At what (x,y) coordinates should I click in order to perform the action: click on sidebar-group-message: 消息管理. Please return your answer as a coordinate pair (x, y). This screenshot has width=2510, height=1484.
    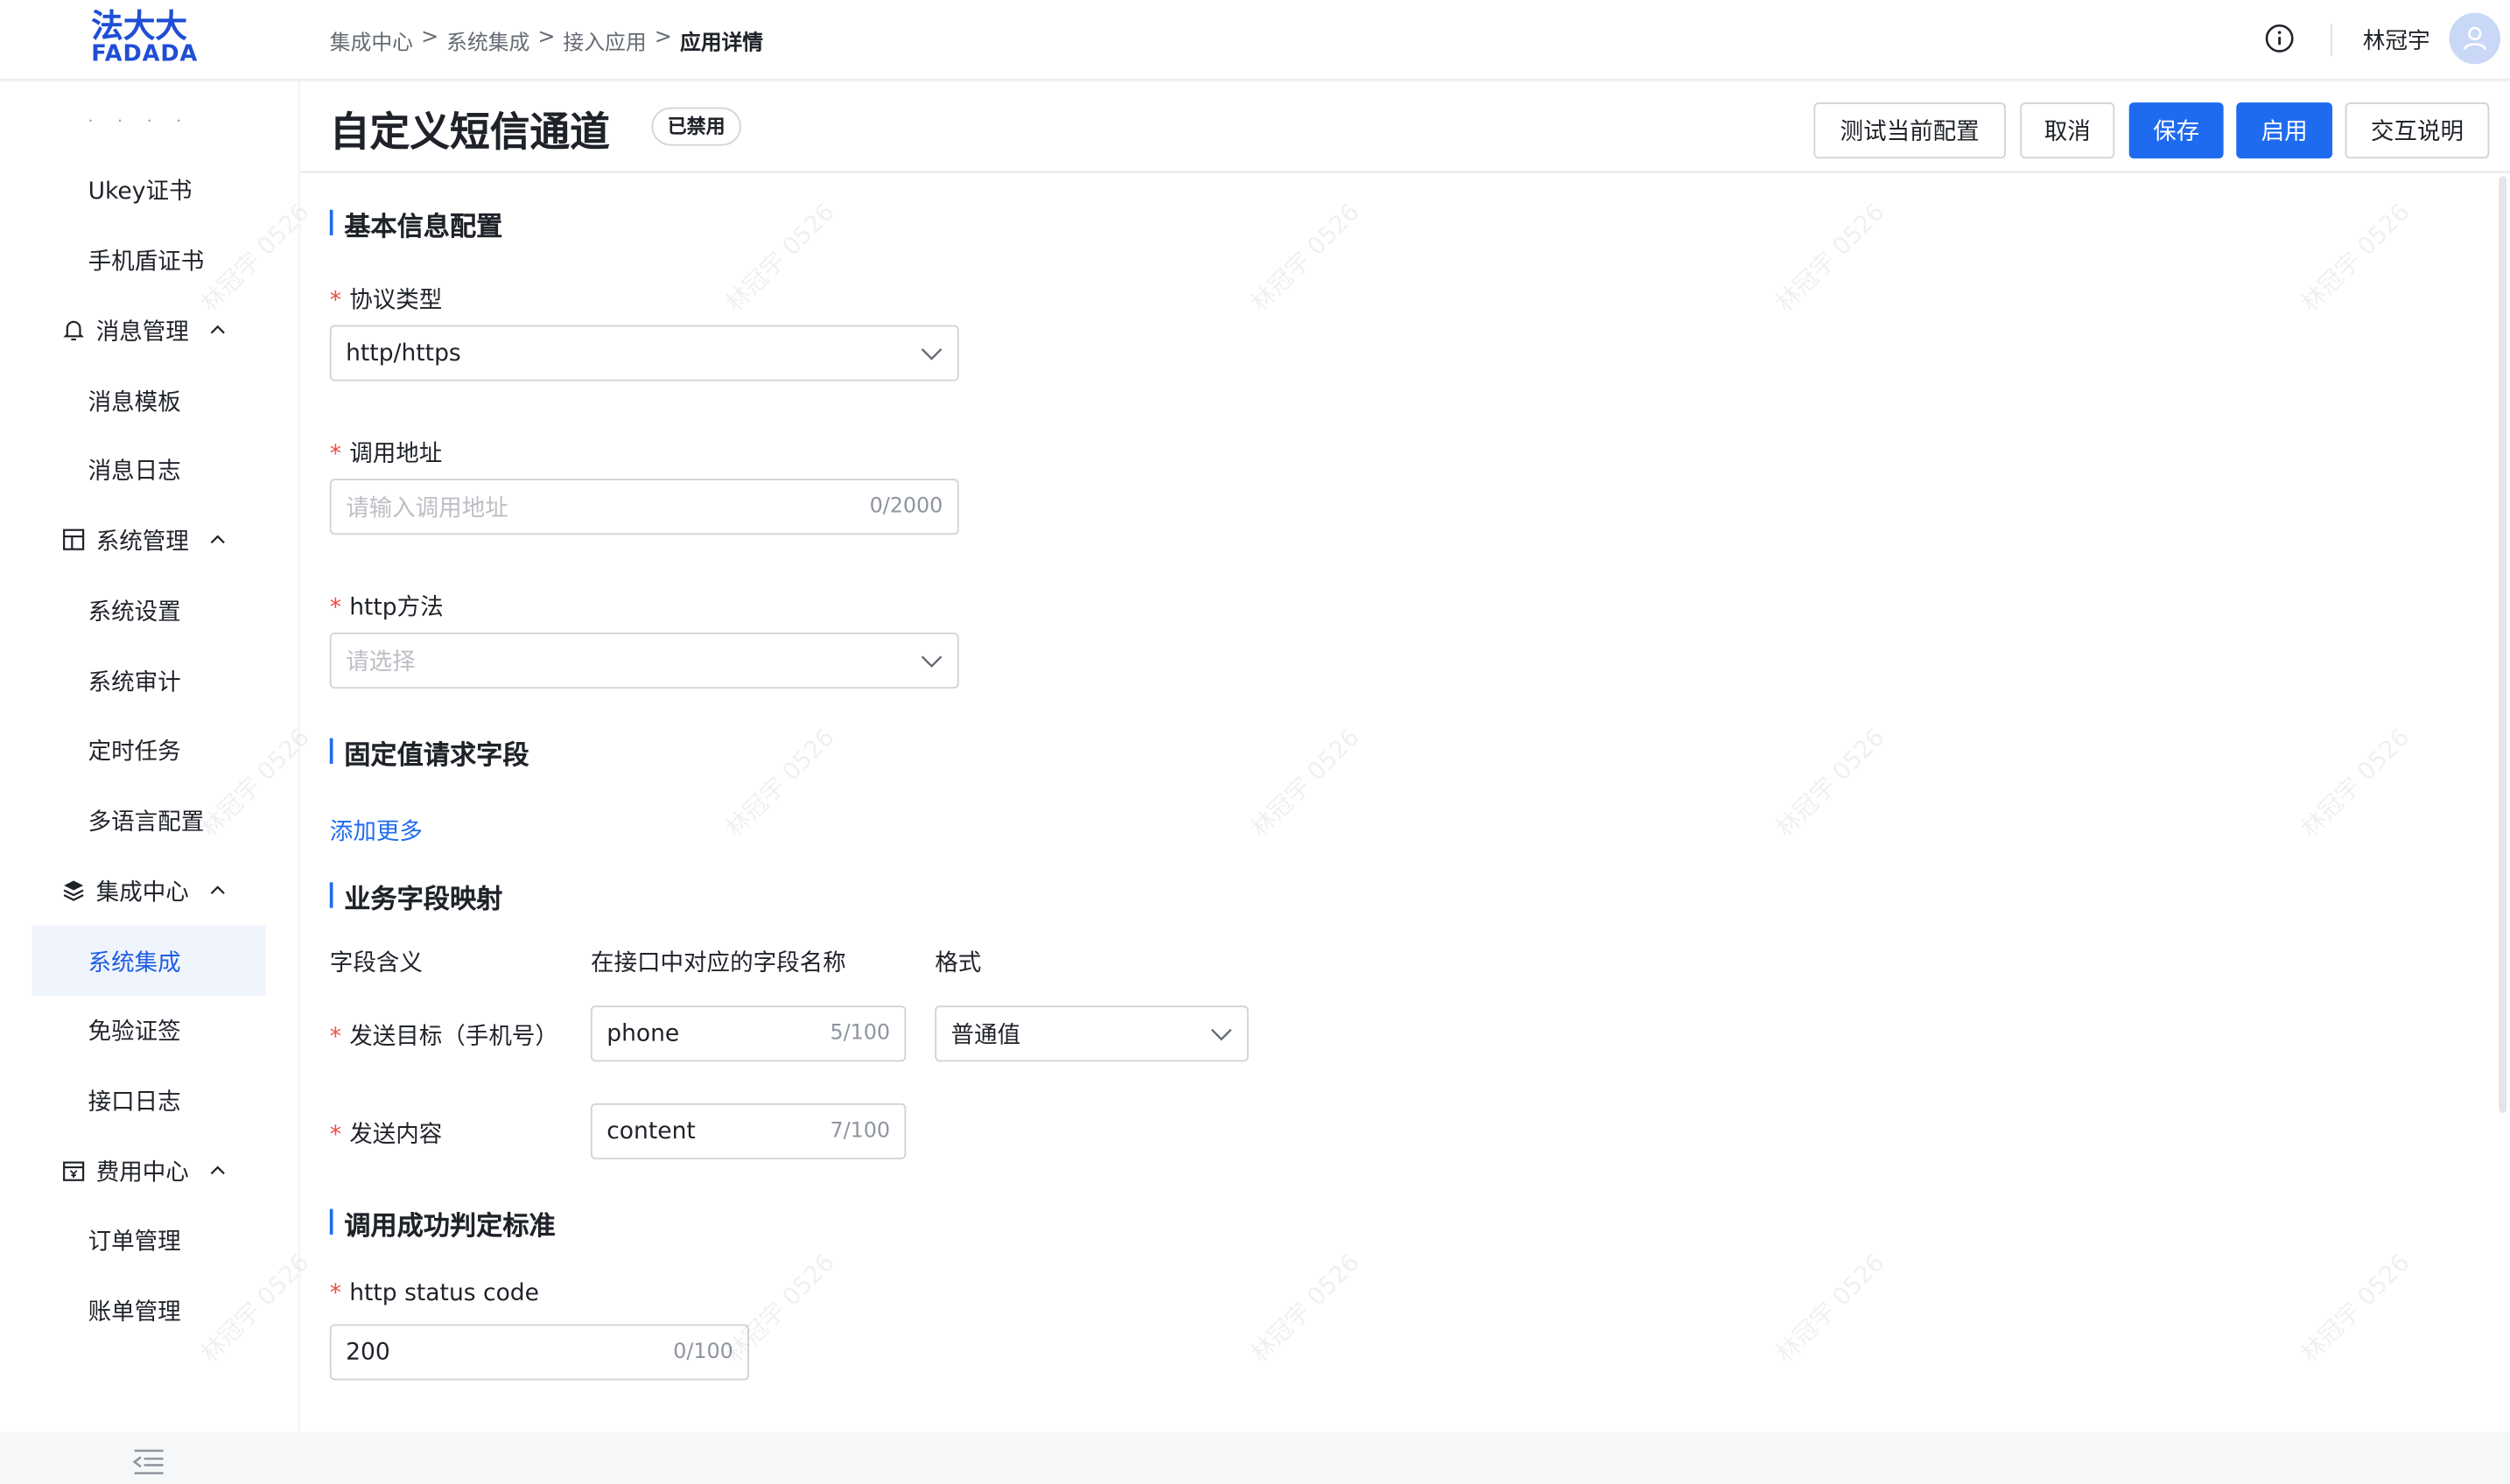
    Looking at the image, I should click on (149, 330).